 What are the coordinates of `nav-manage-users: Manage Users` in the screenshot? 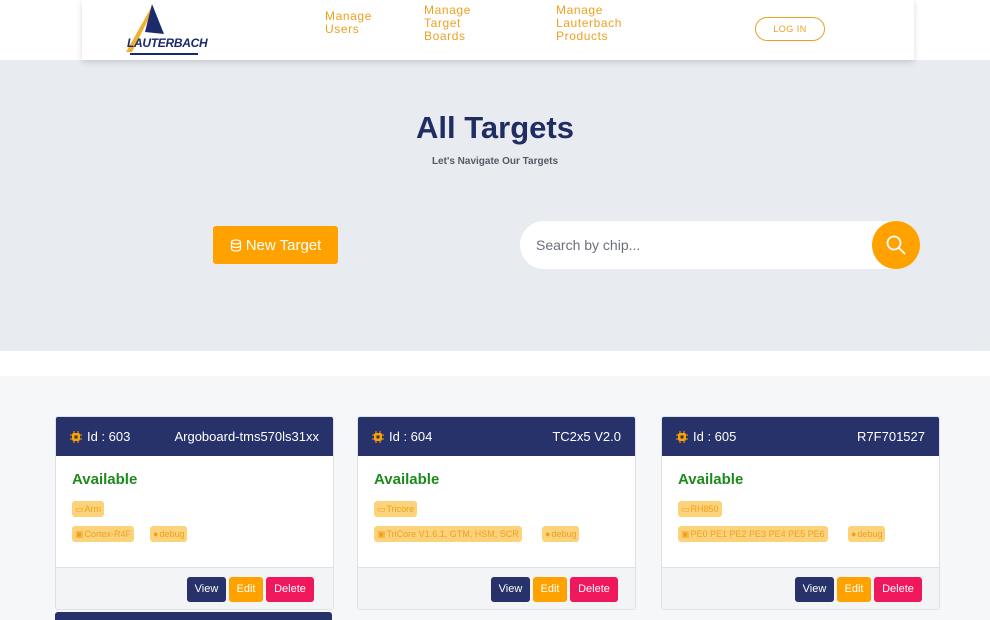 It's located at (348, 23).